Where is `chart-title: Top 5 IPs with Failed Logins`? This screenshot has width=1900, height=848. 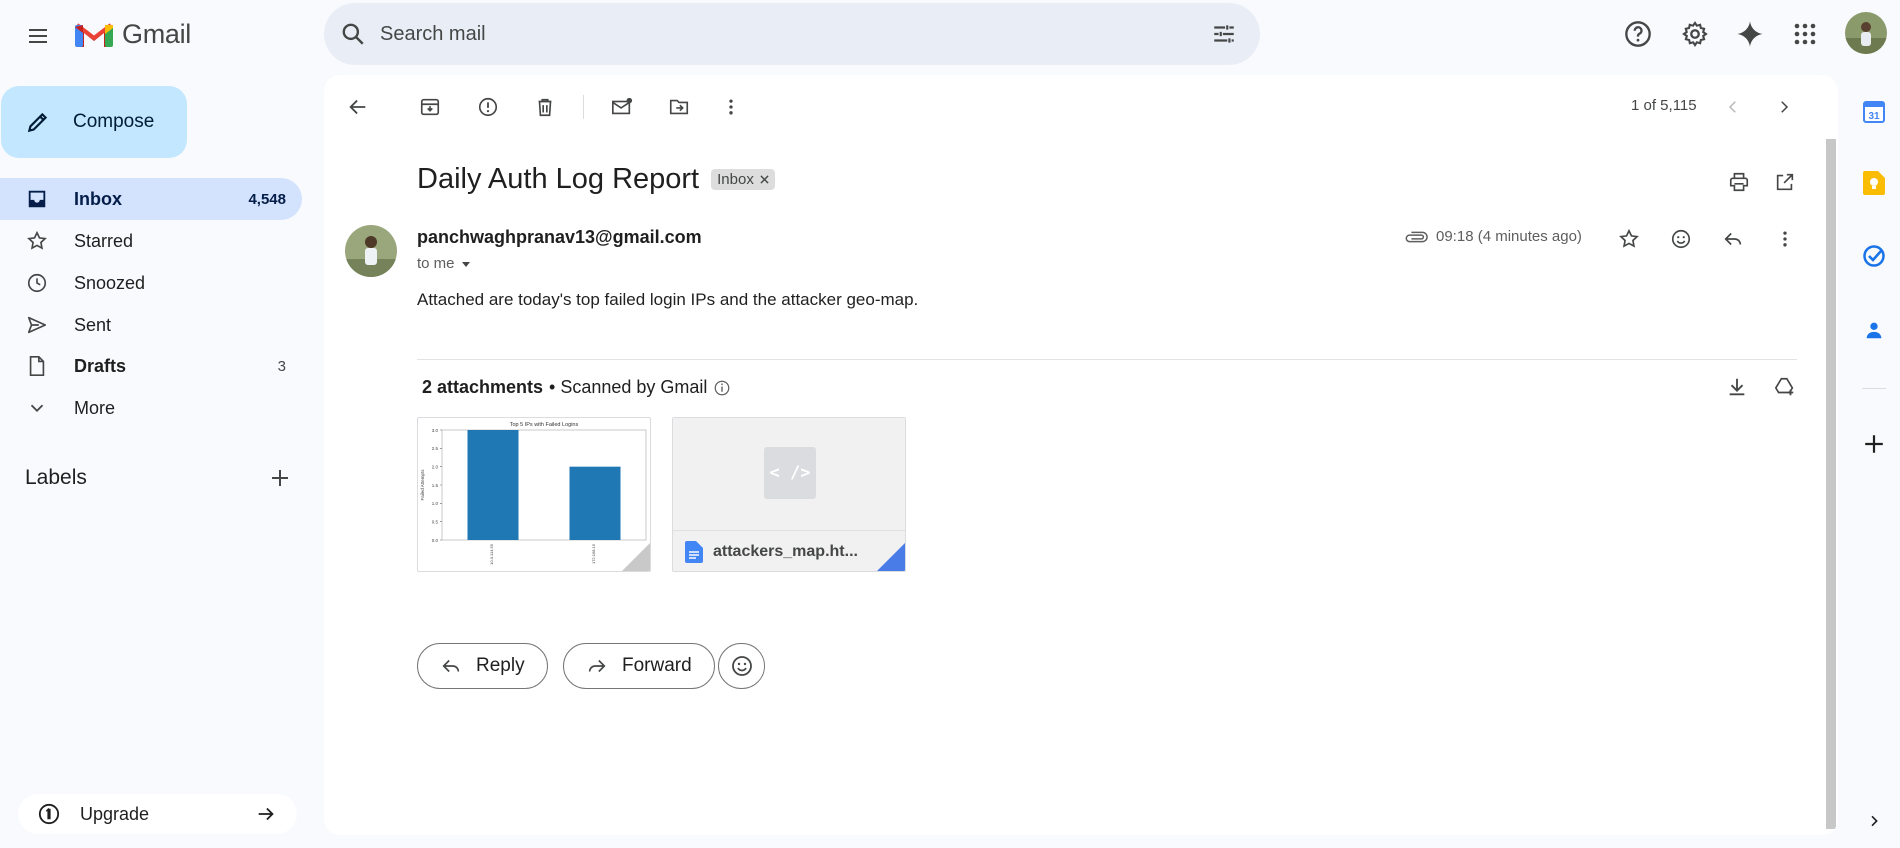
chart-title: Top 5 IPs with Failed Logins is located at coordinates (544, 425).